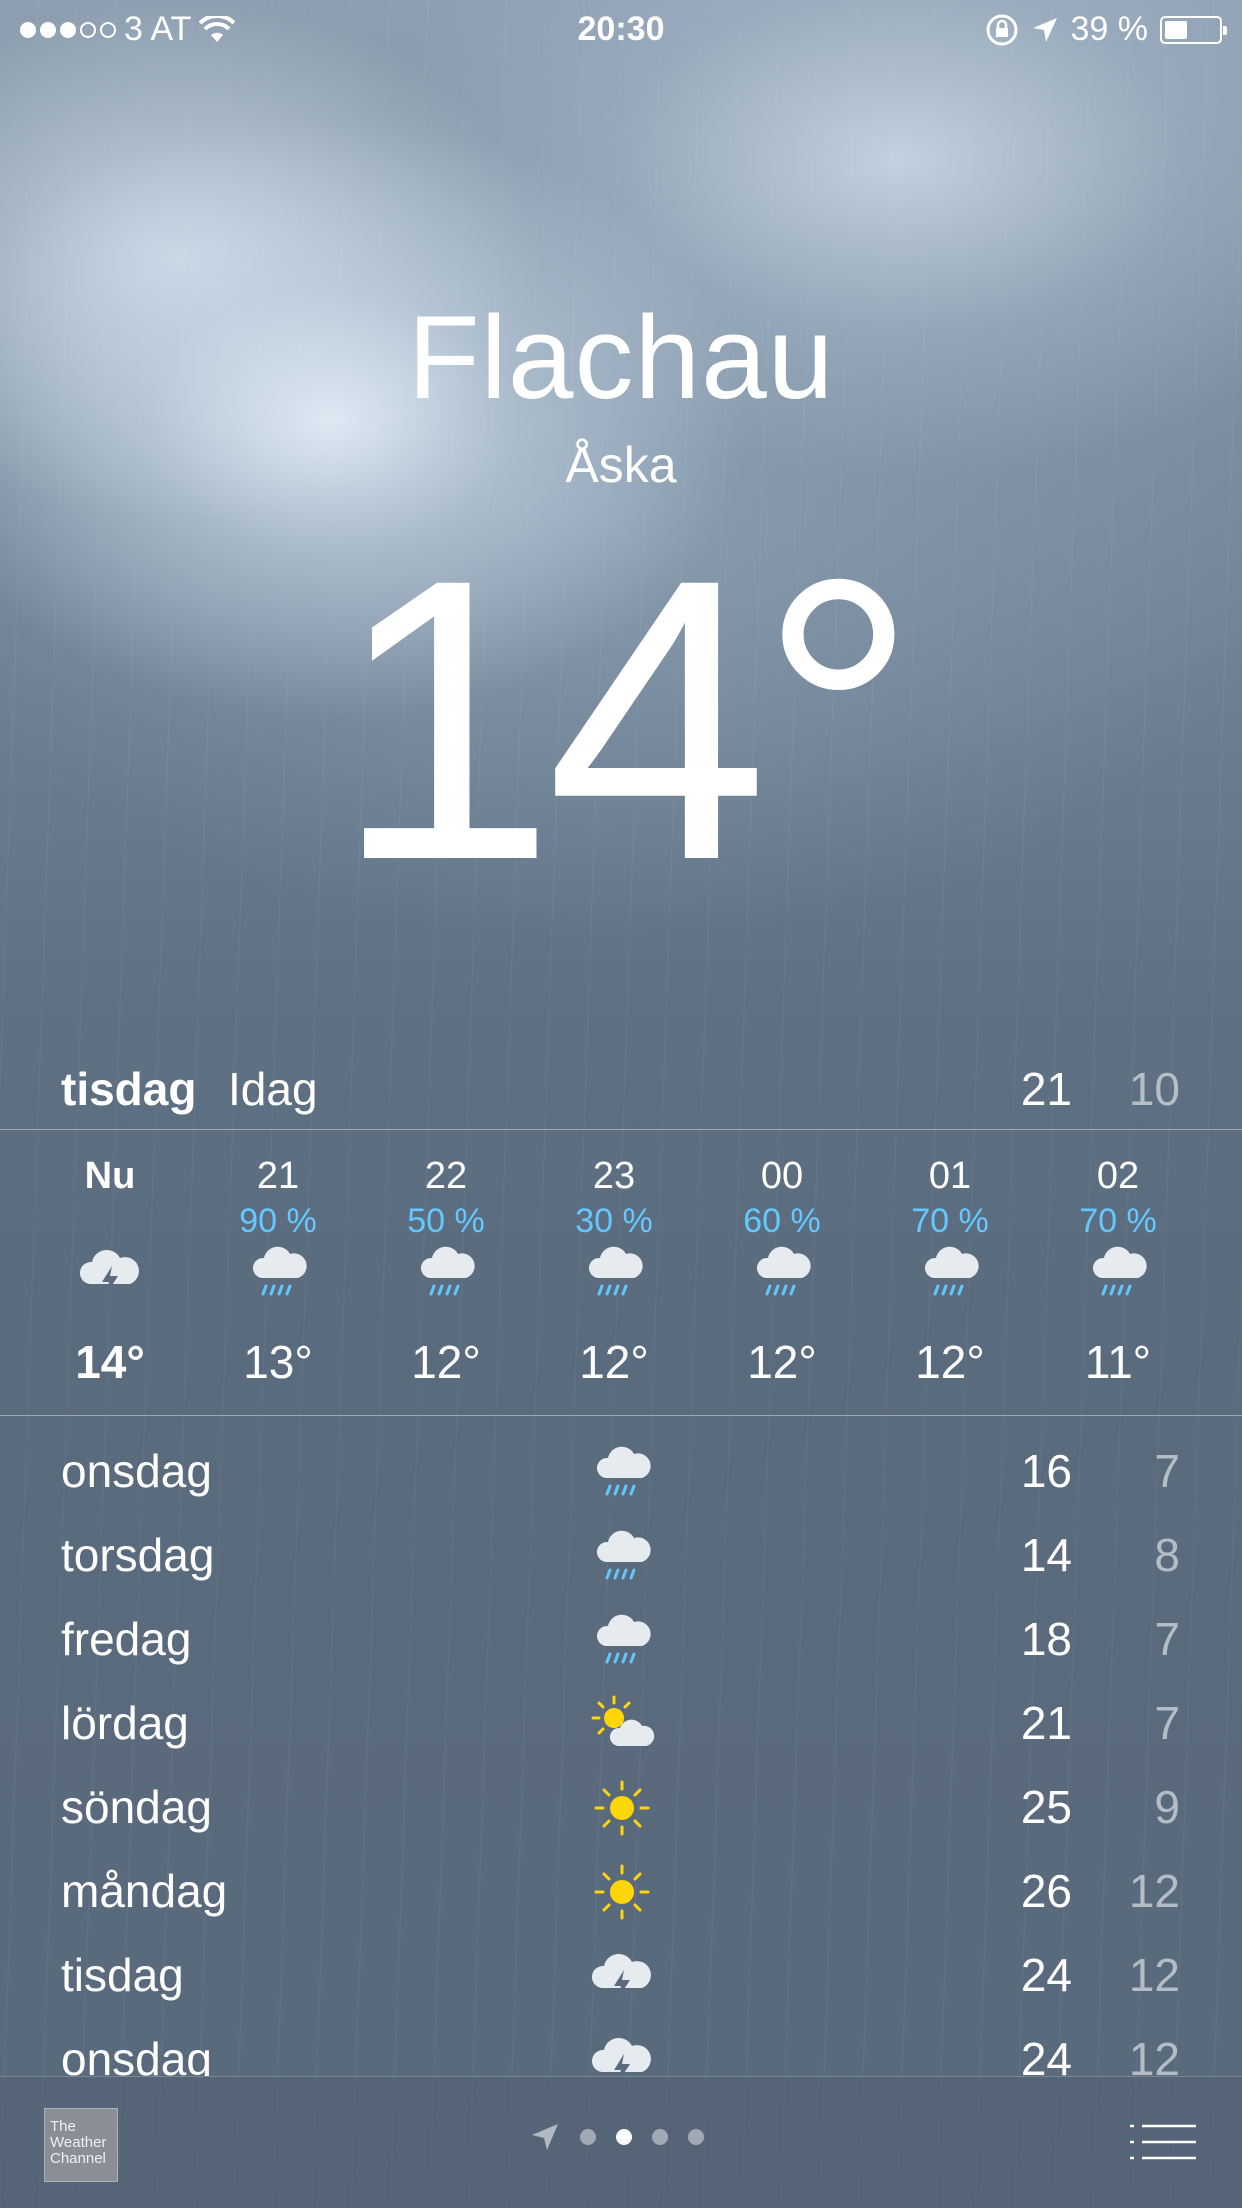 The height and width of the screenshot is (2208, 1242). I want to click on precipitation-chance: 90 %, so click(278, 1221).